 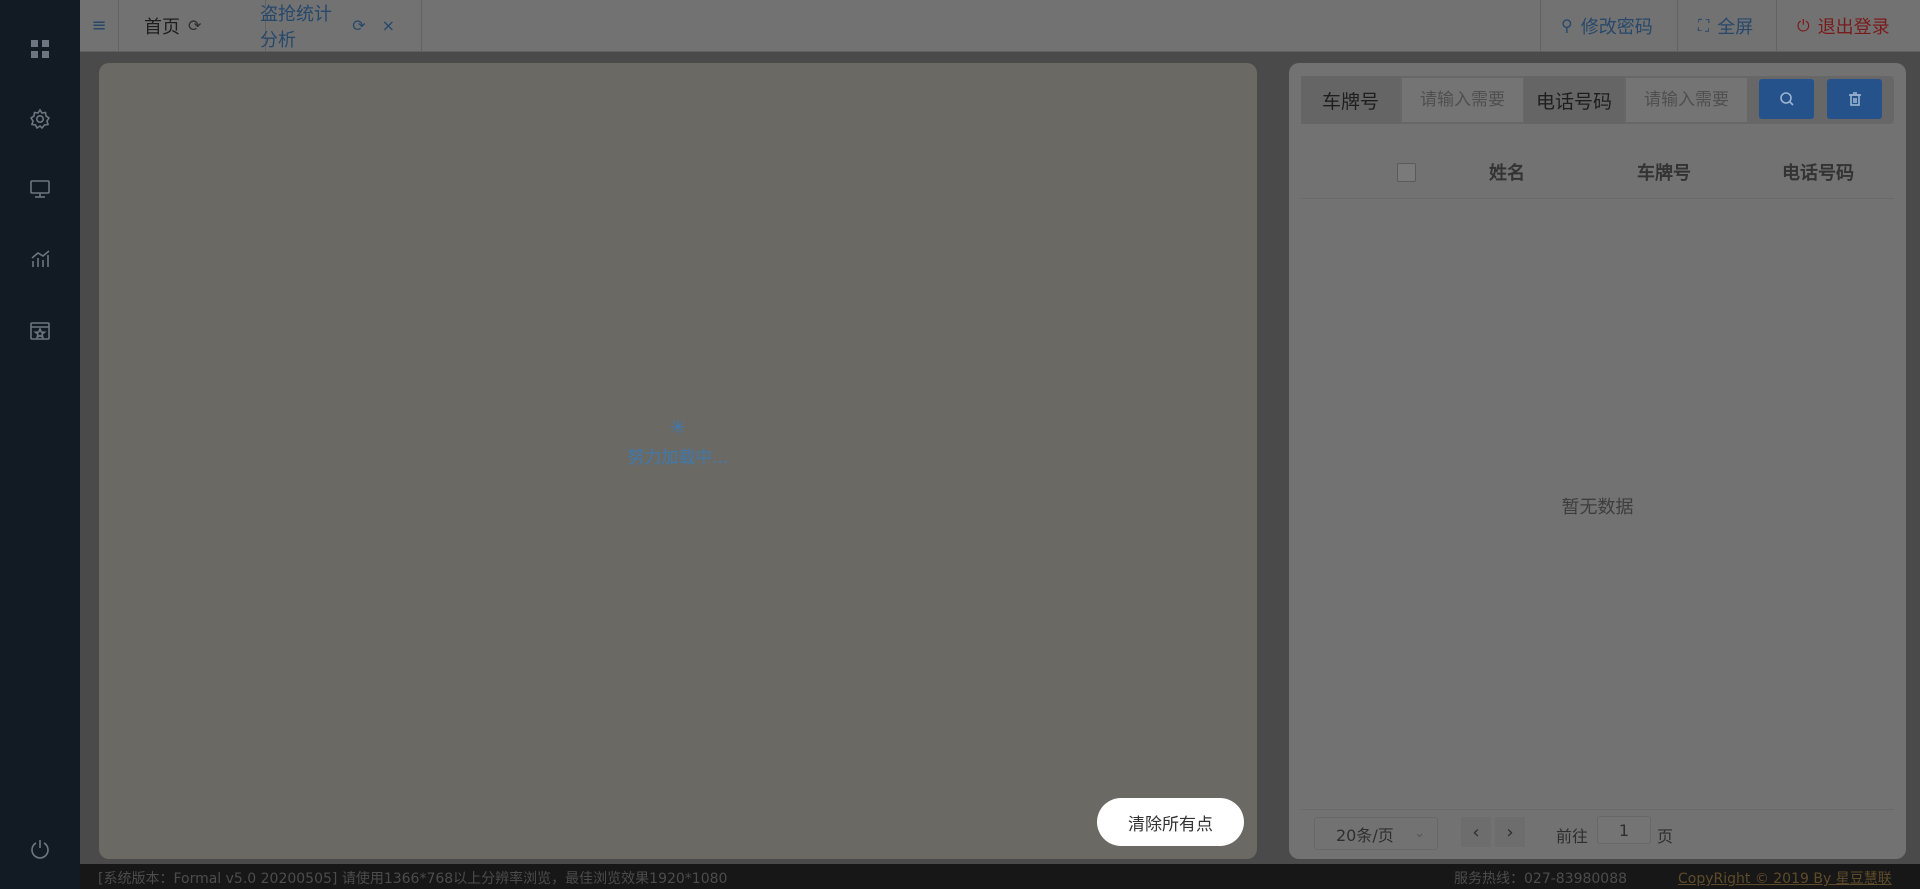 What do you see at coordinates (1616, 27) in the screenshot?
I see `change-password-label: 修改密码` at bounding box center [1616, 27].